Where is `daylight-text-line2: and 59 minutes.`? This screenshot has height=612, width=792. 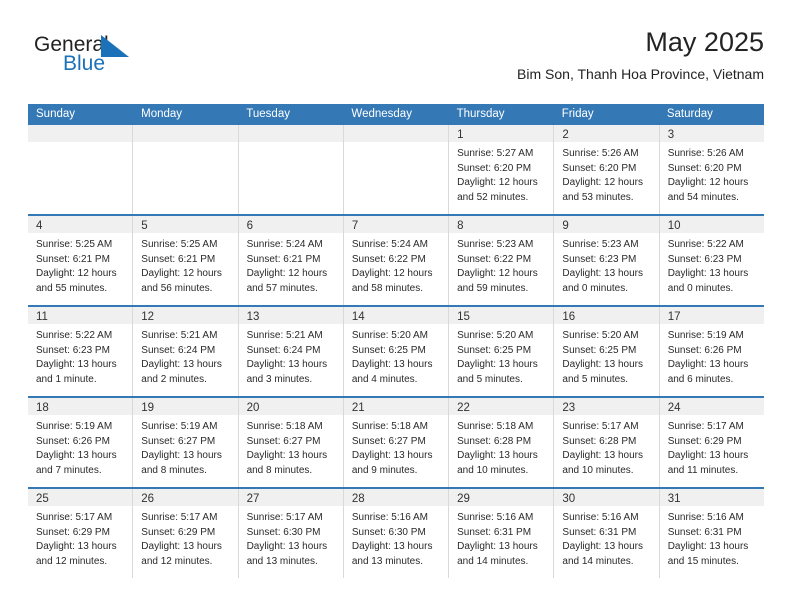
daylight-text-line2: and 59 minutes. is located at coordinates (493, 288).